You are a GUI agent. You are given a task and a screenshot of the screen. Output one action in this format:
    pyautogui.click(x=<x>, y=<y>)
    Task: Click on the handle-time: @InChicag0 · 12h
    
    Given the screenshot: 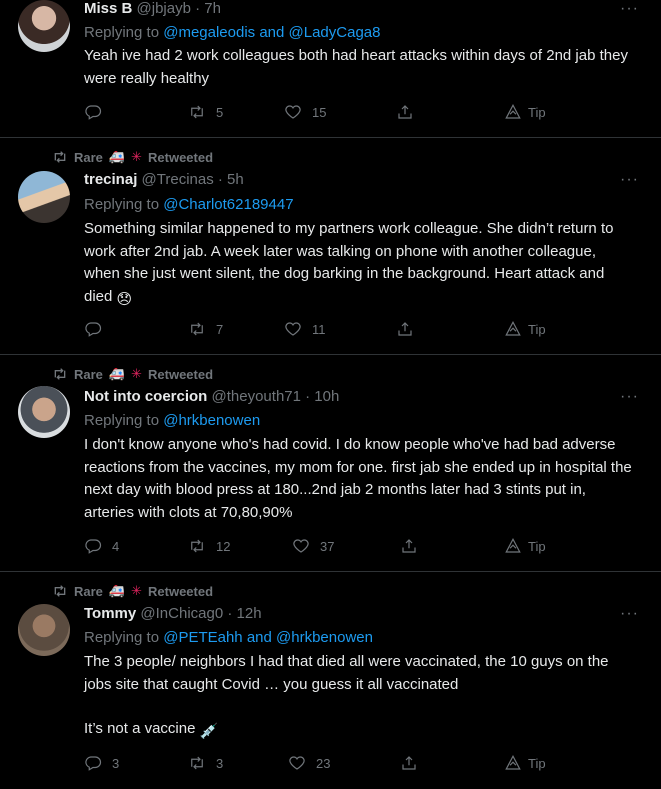 What is the action you would take?
    pyautogui.click(x=200, y=613)
    